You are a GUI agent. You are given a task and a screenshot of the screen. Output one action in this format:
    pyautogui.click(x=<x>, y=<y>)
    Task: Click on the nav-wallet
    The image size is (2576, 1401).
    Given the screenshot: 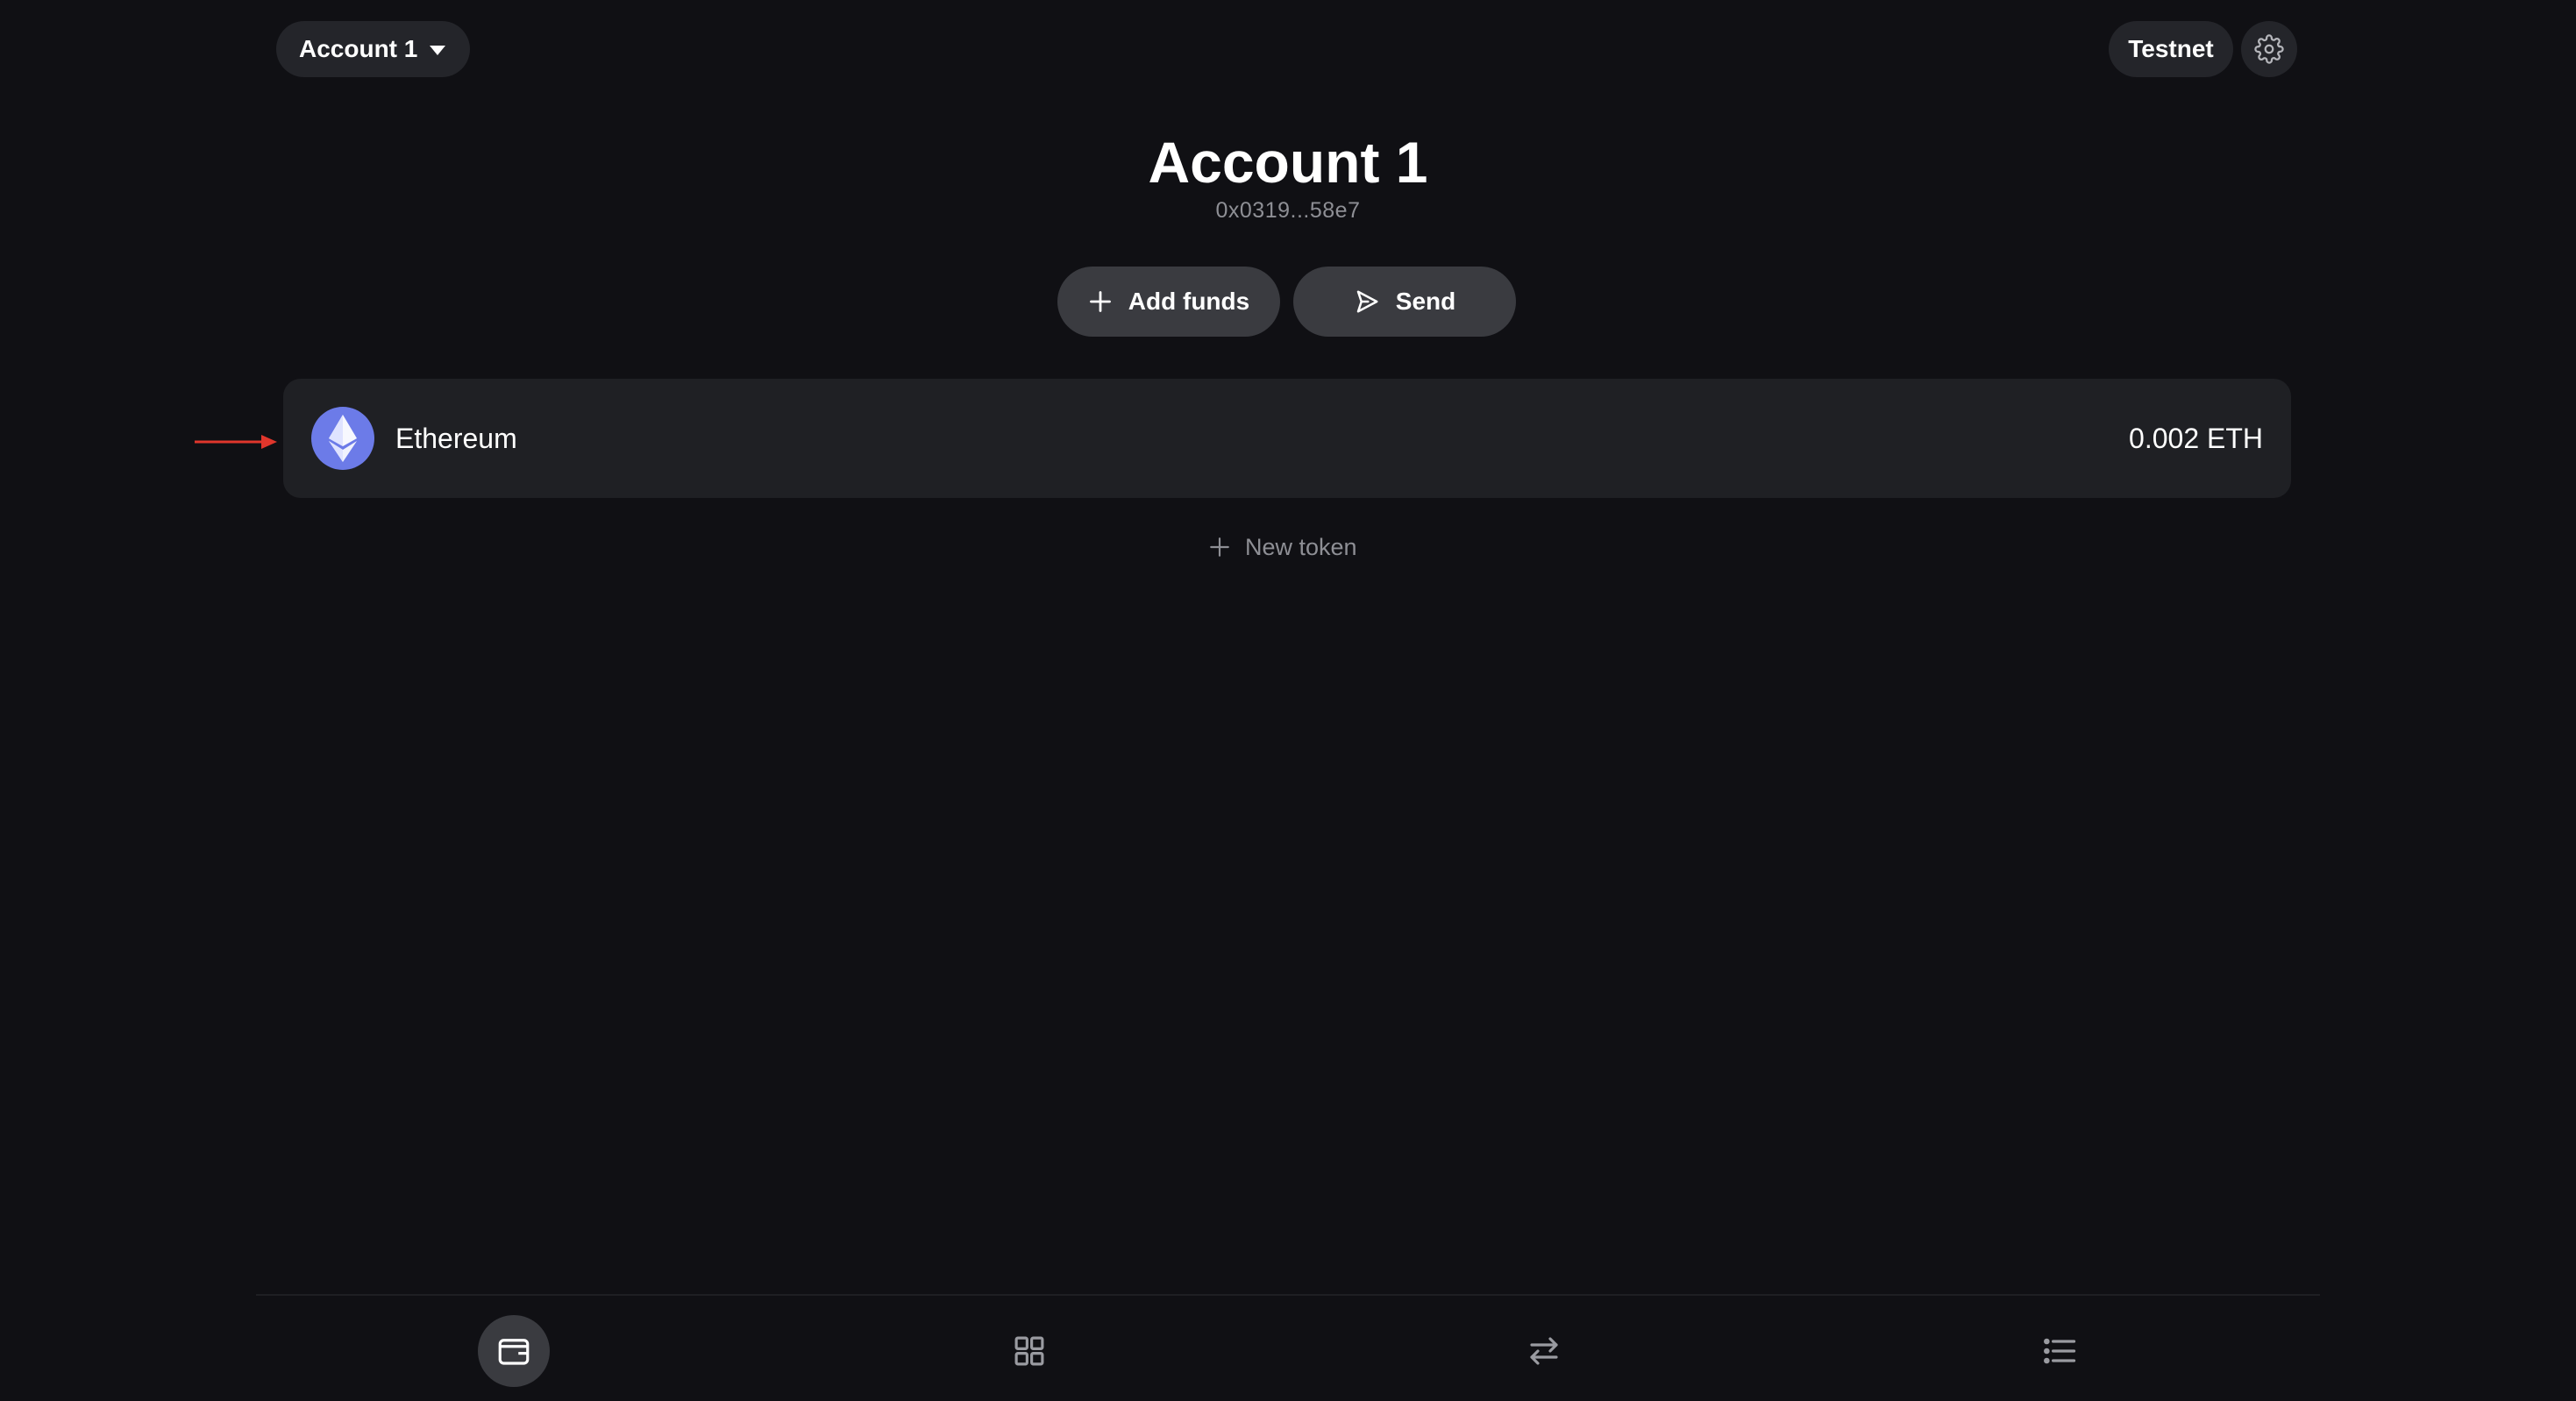 What is the action you would take?
    pyautogui.click(x=514, y=1351)
    